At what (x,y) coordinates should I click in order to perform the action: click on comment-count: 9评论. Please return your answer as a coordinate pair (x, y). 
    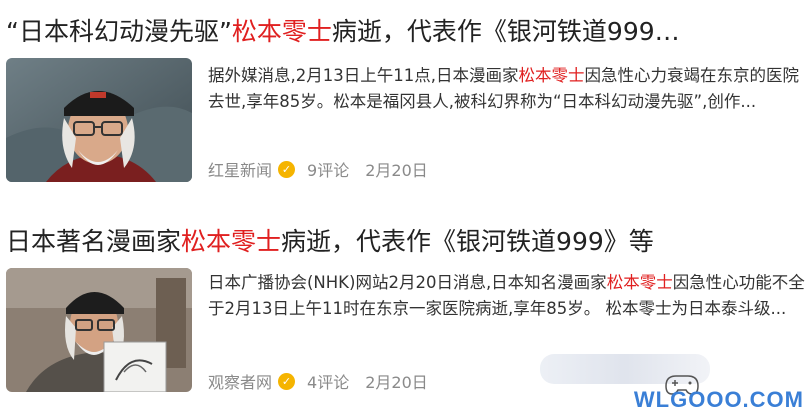
    Looking at the image, I should click on (328, 169).